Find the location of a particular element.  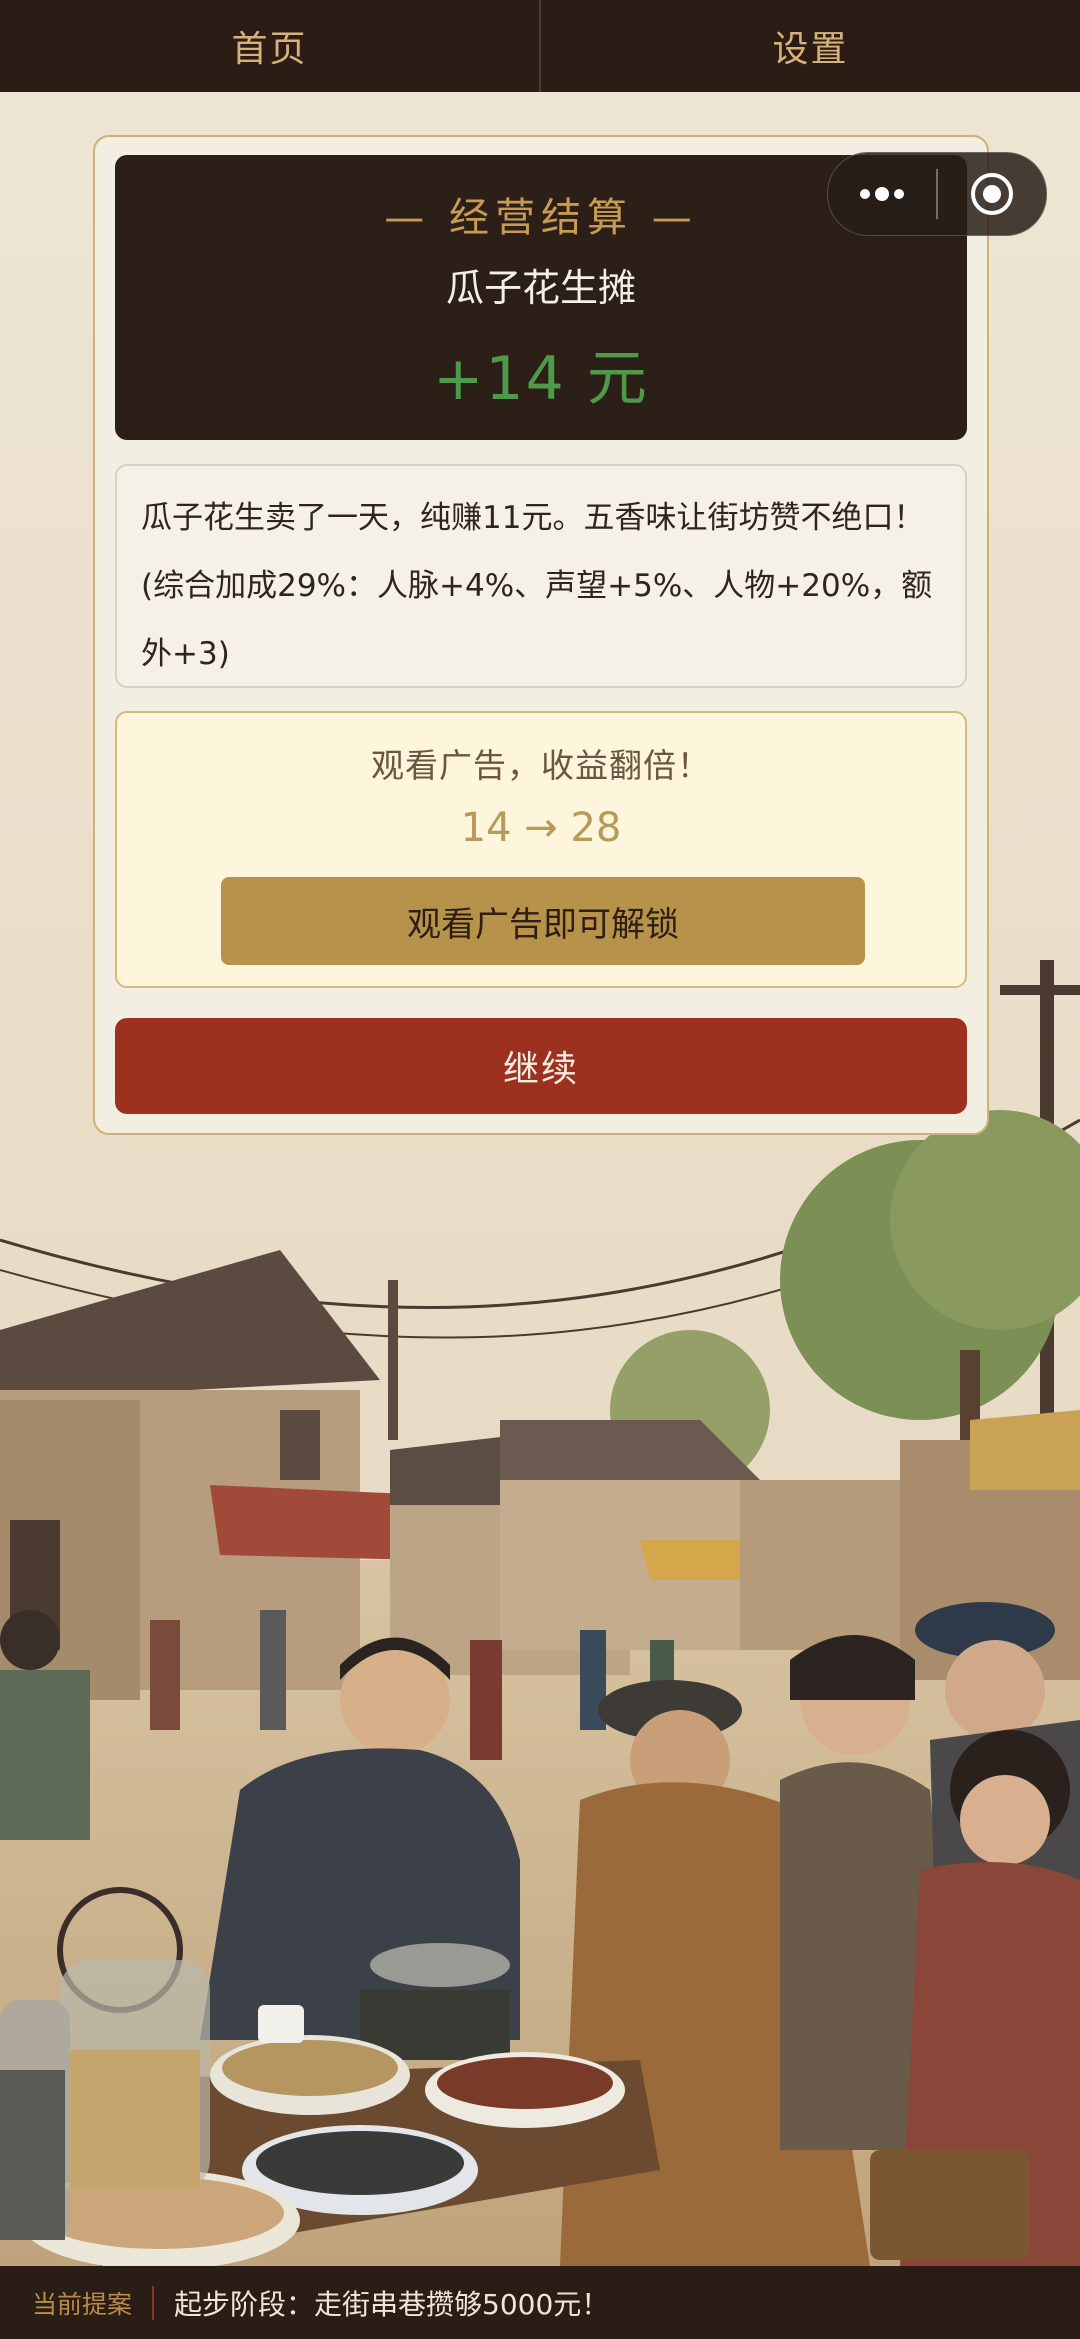

bottom-proposal-bar: 当前提案 起步阶段：走街串巷攒够5000元！ is located at coordinates (540, 2302).